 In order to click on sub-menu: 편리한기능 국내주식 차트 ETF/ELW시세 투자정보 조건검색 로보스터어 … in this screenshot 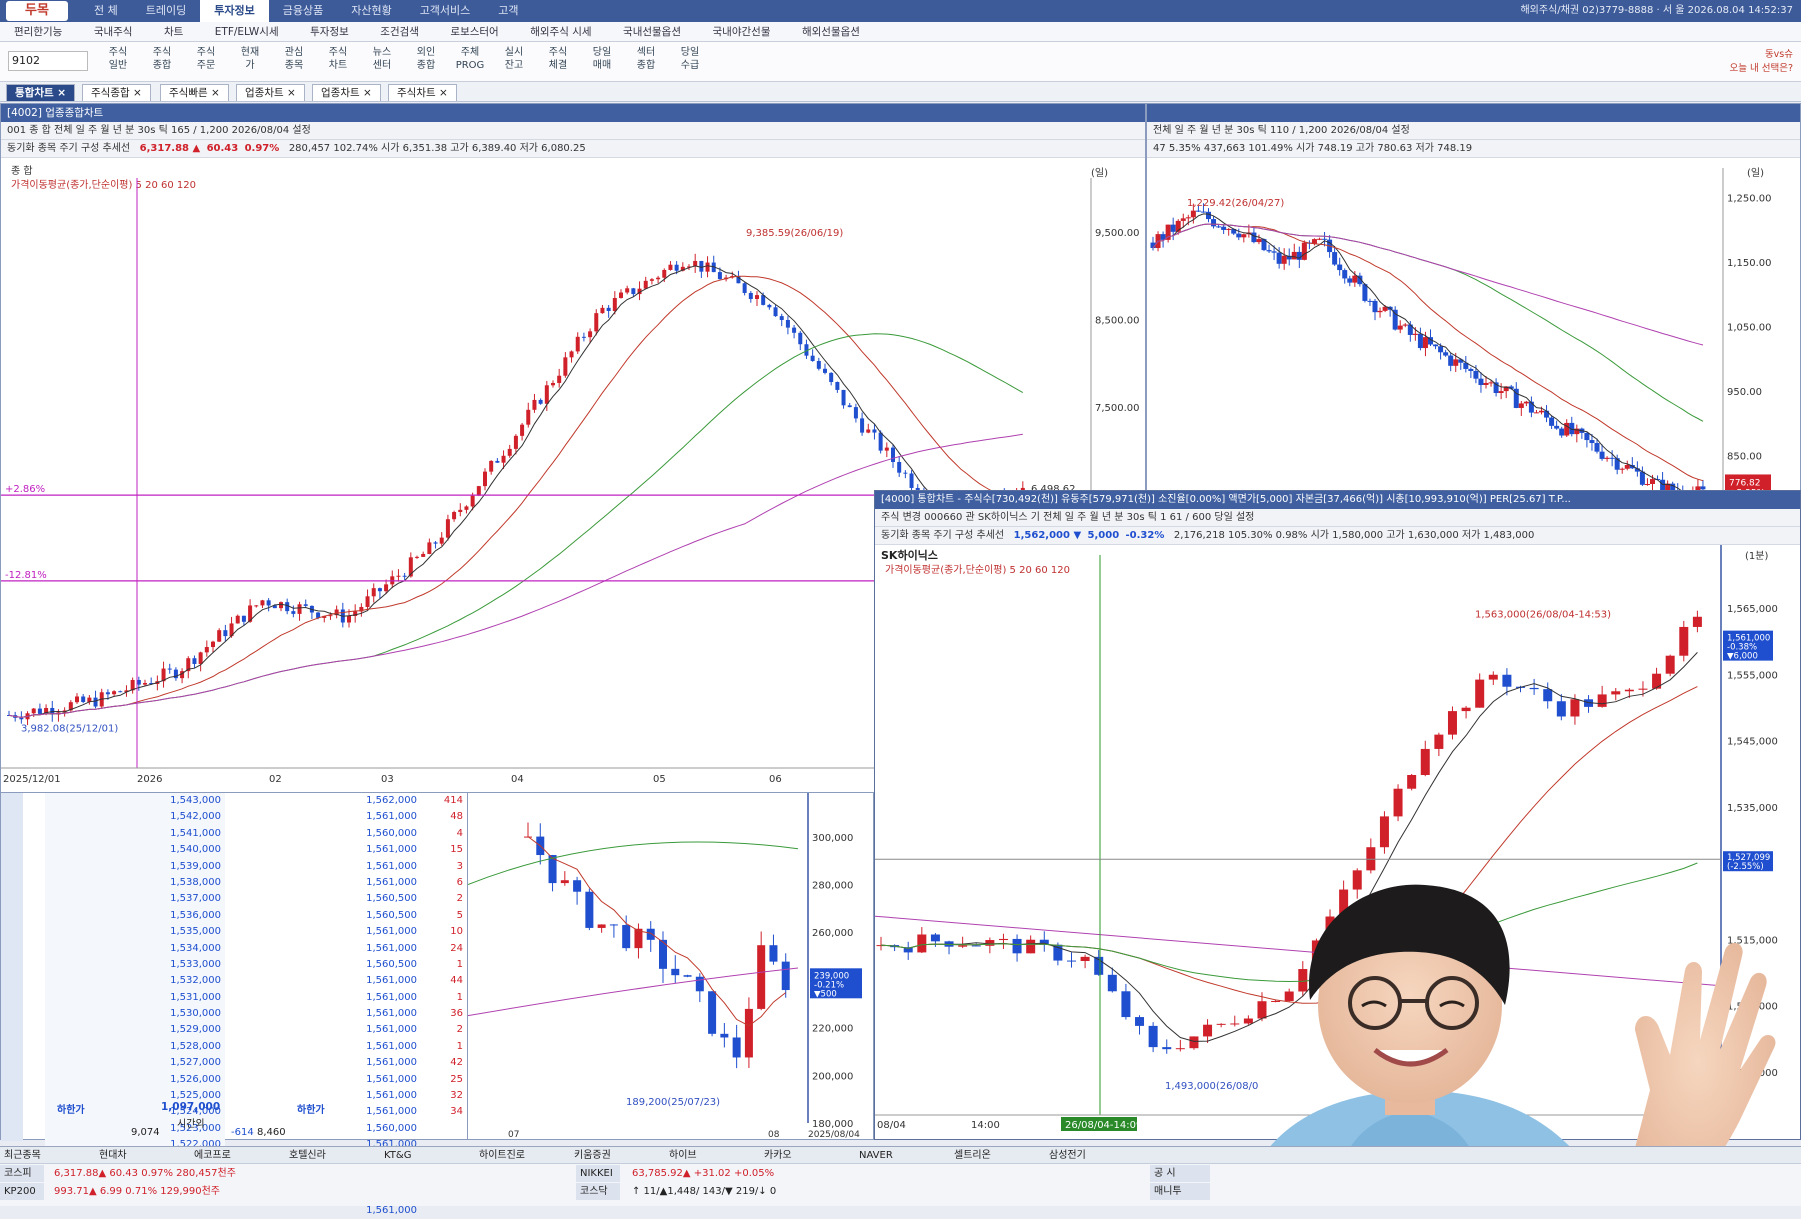, I will do `click(900, 32)`.